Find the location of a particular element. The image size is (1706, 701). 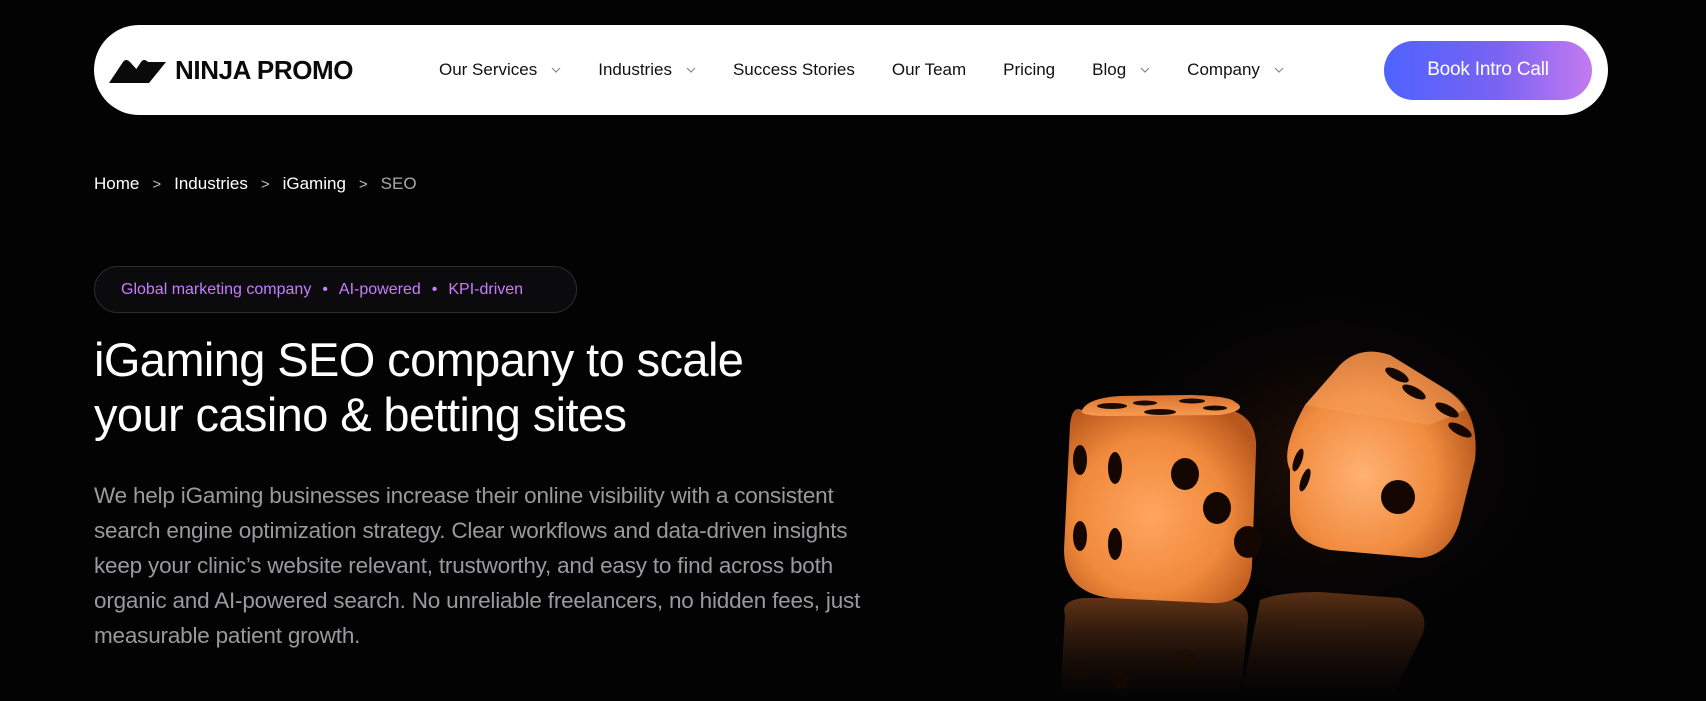

tag-global-marketing: Global marketing company is located at coordinates (216, 289).